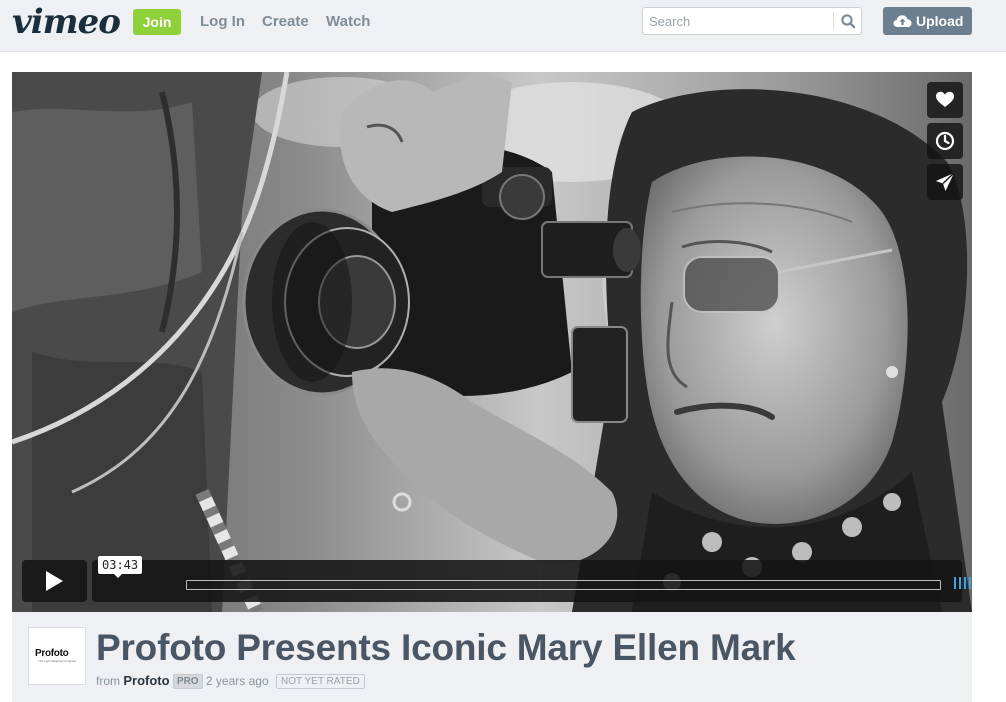  Describe the element at coordinates (222, 21) in the screenshot. I see `login-link: Log In` at that location.